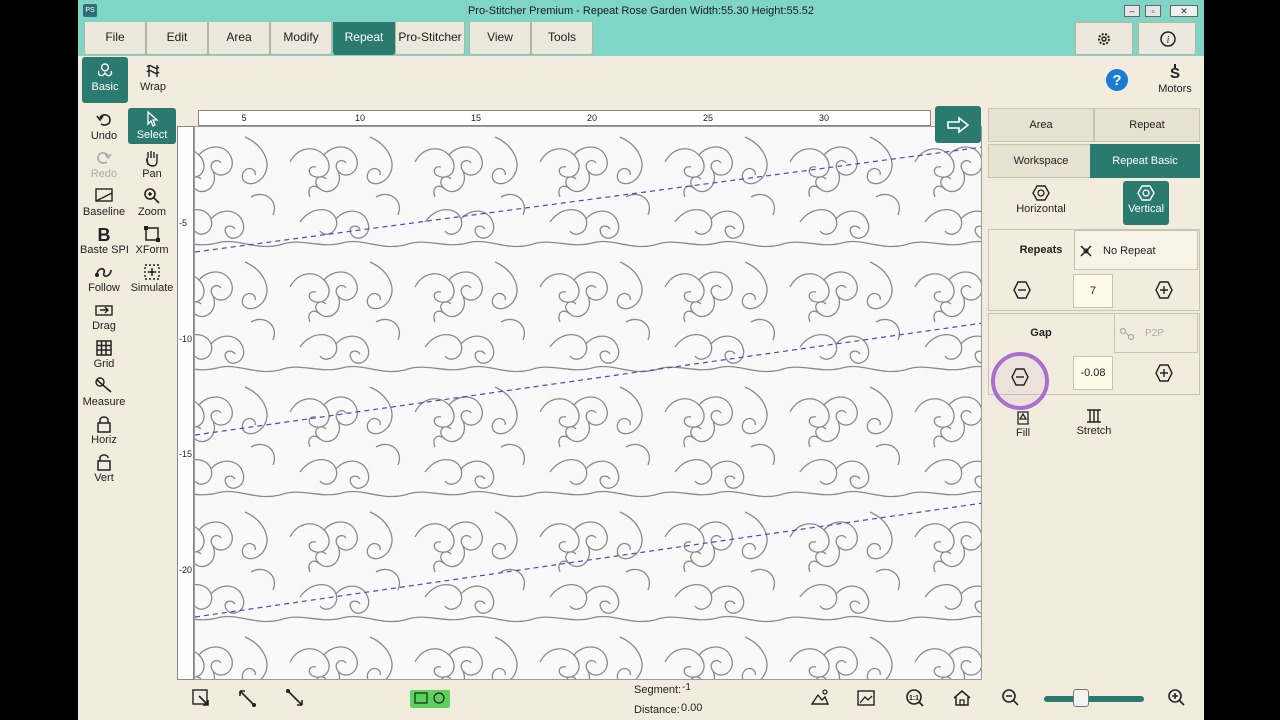 This screenshot has height=720, width=1280. What do you see at coordinates (104, 462) in the screenshot?
I see `unlock-icon` at bounding box center [104, 462].